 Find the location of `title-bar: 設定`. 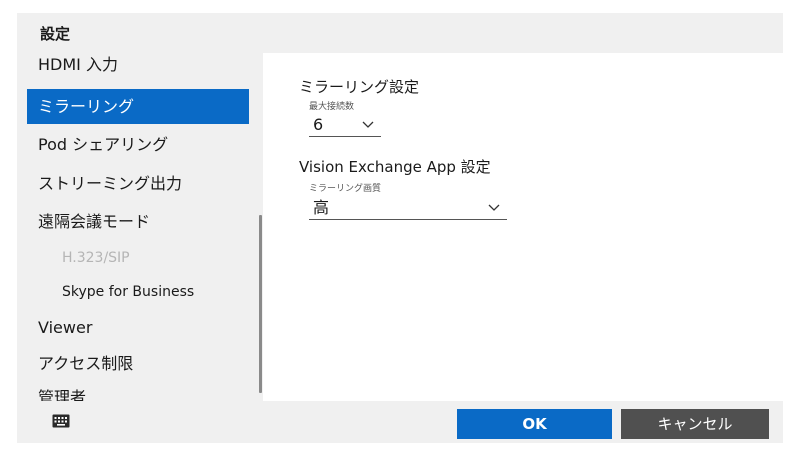

title-bar: 設定 is located at coordinates (400, 33).